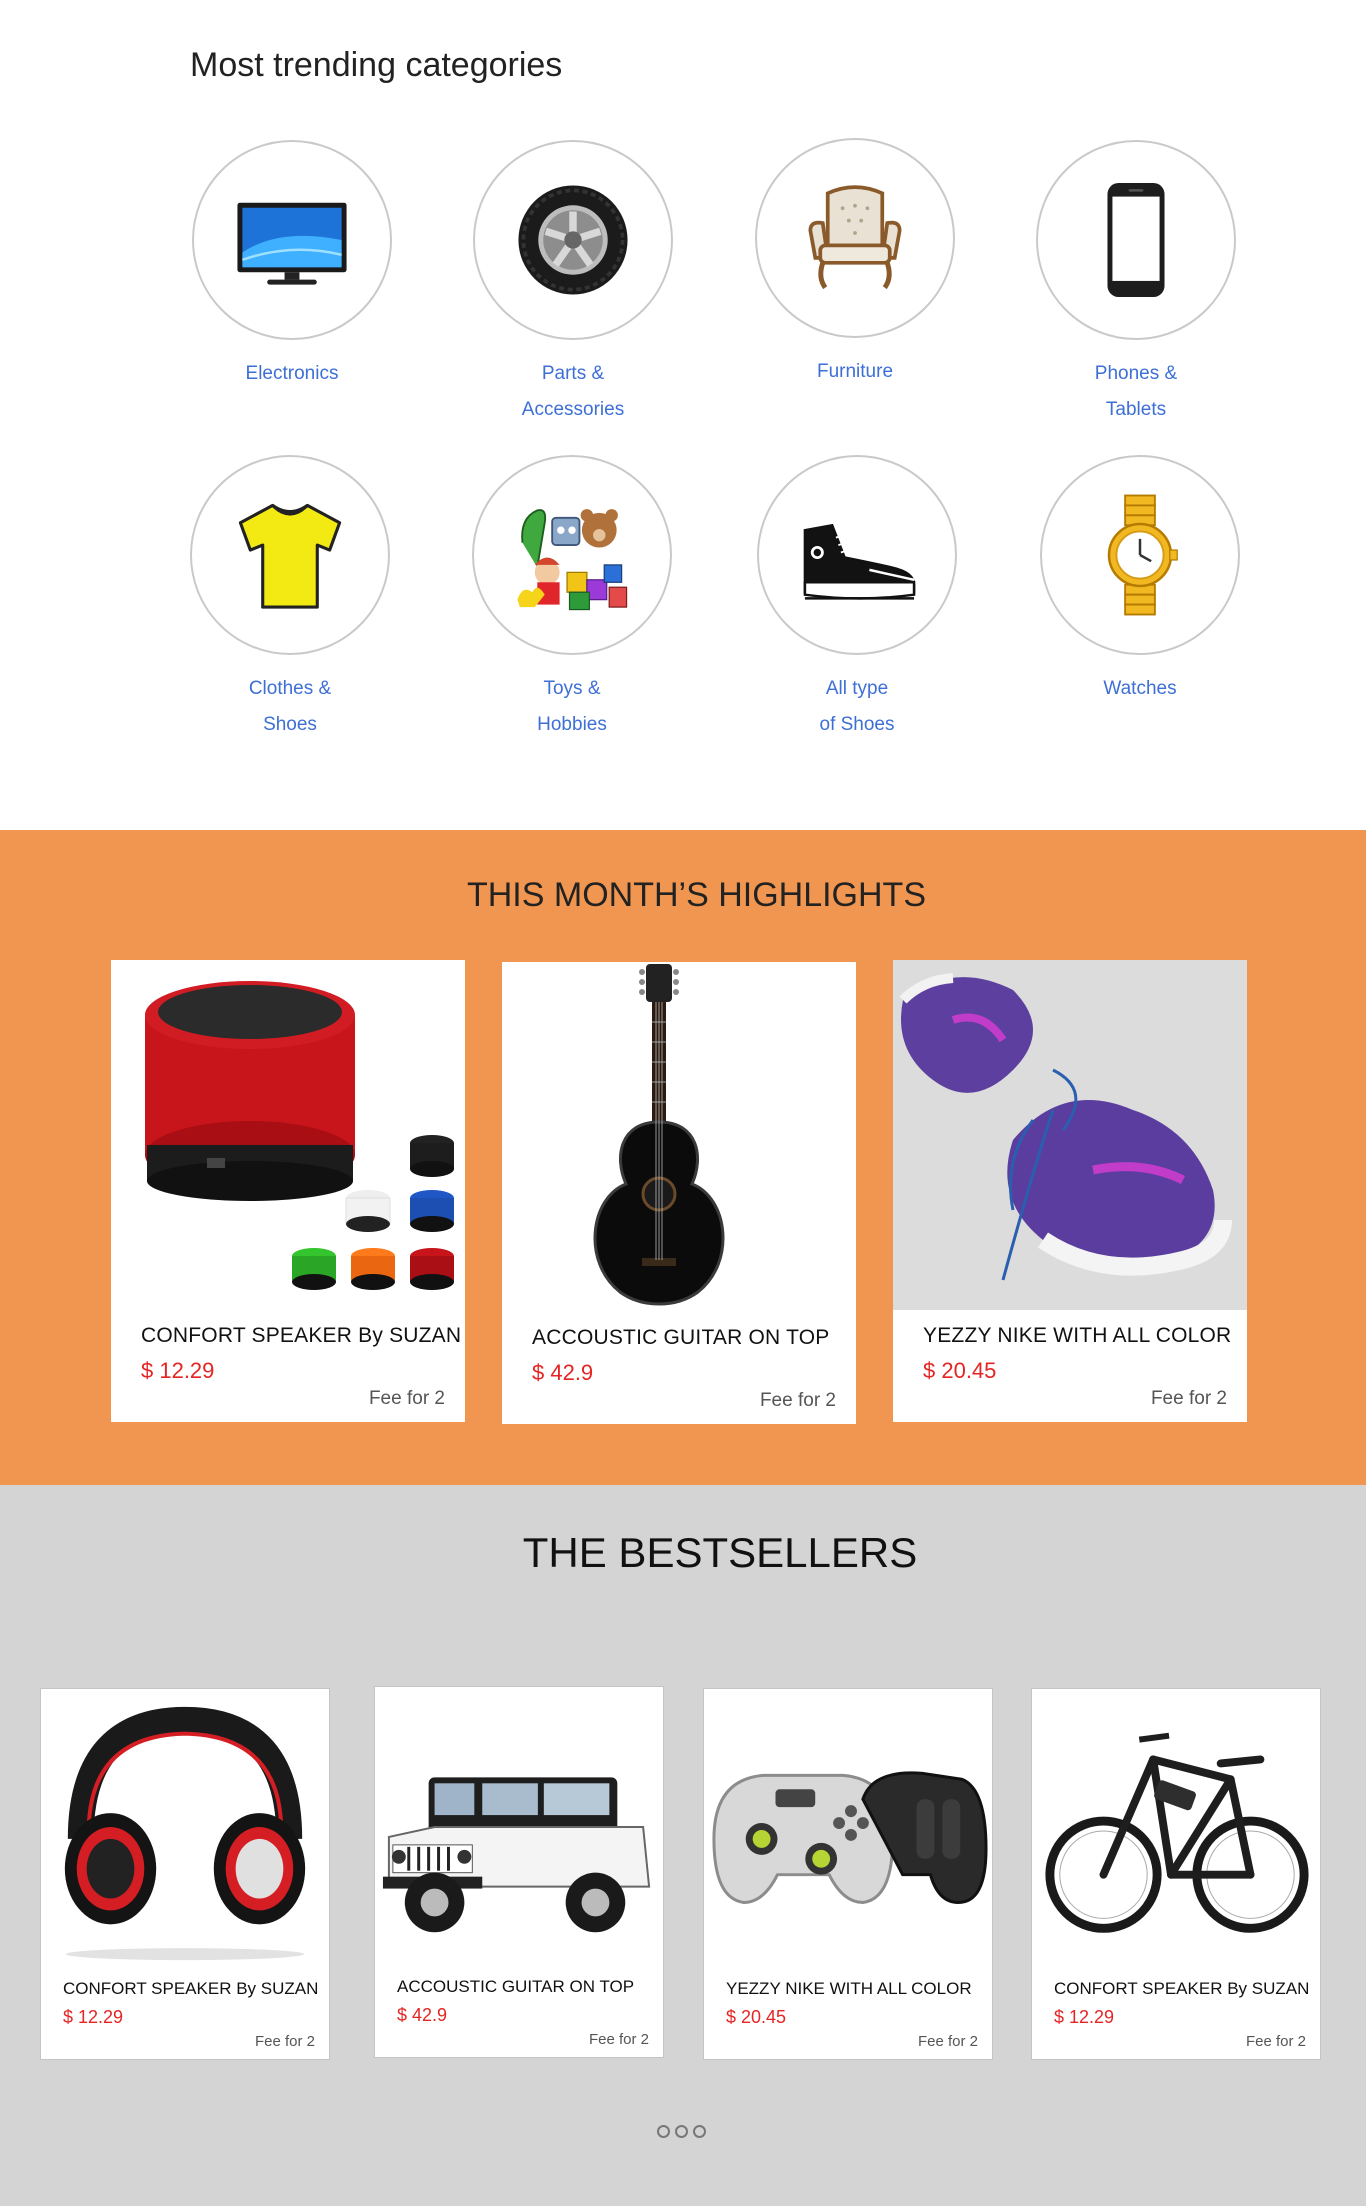 The image size is (1366, 2206). I want to click on category-label: Toys & Hobbies, so click(572, 707).